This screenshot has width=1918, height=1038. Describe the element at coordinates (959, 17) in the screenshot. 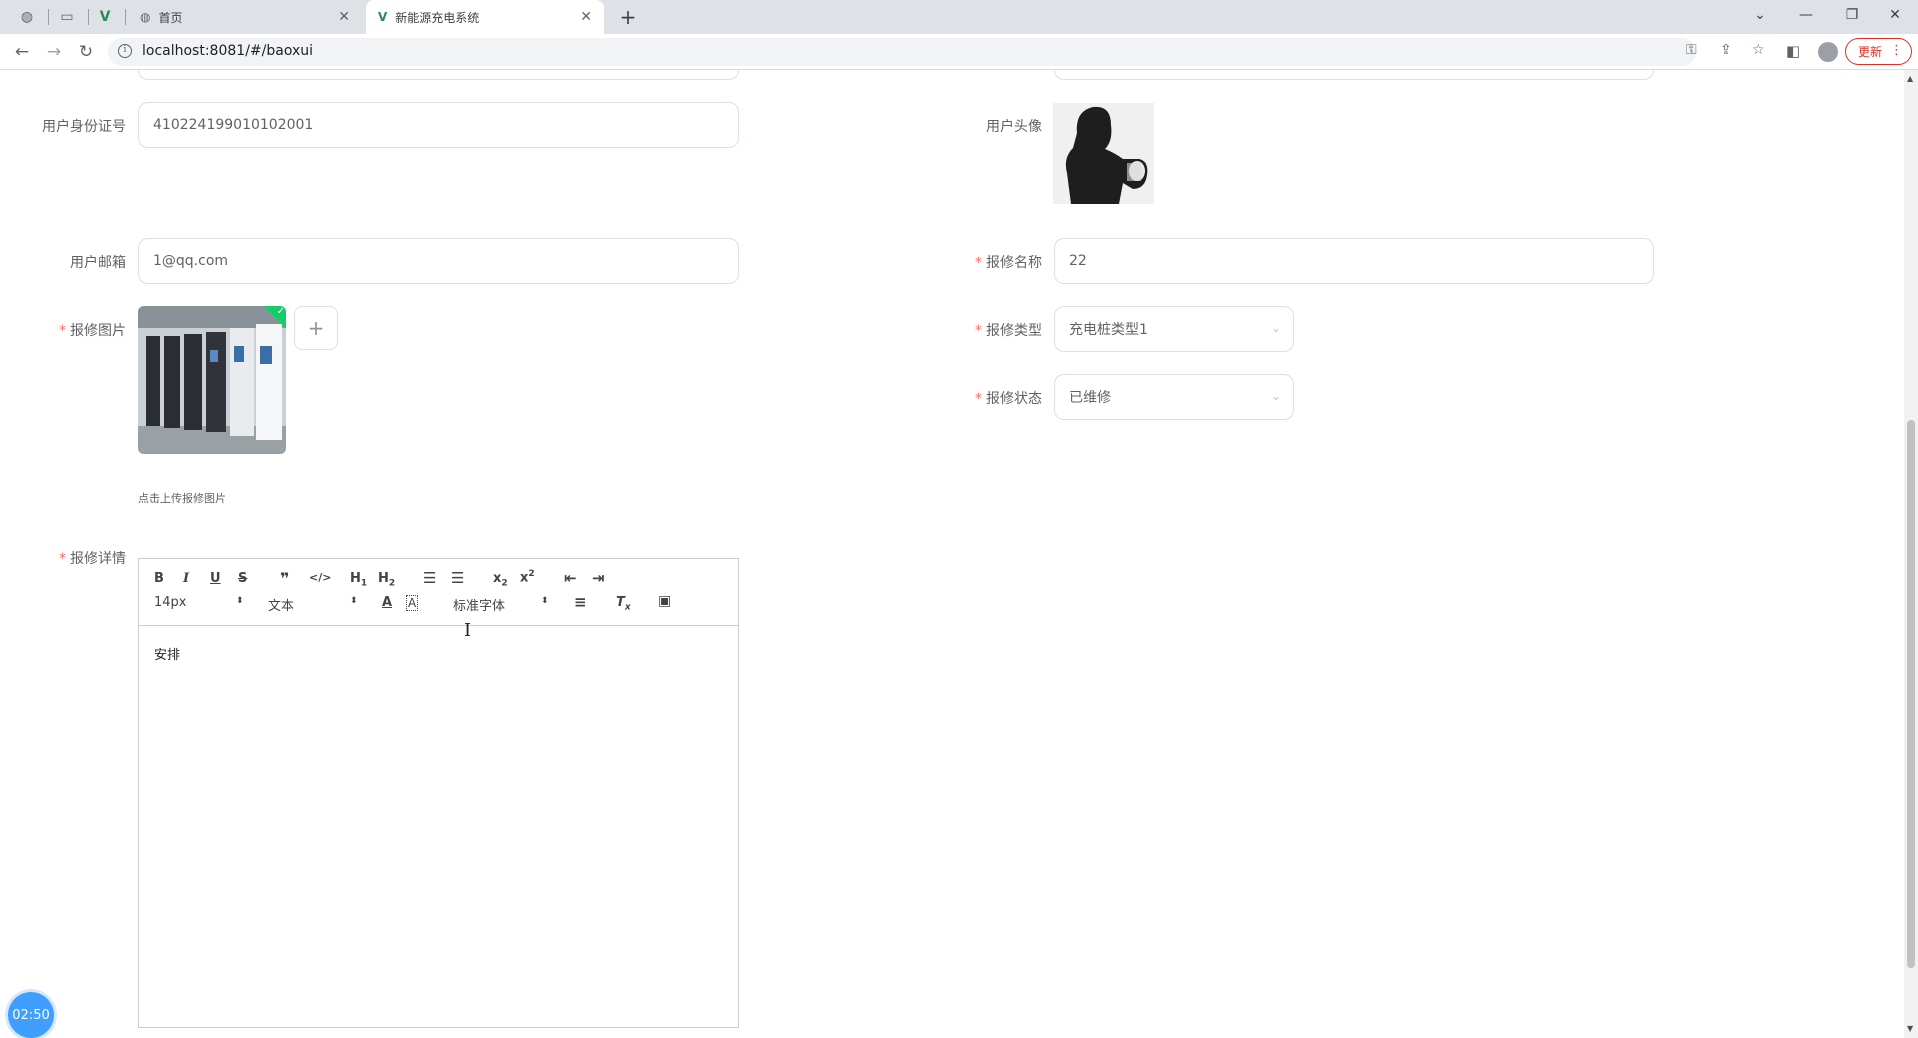

I see `browser-tab-strip: ◍ ▭ V ◍ 首页 ✕ V 新能源充电系统 ✕ + ⌄ — ❐ ✕` at that location.